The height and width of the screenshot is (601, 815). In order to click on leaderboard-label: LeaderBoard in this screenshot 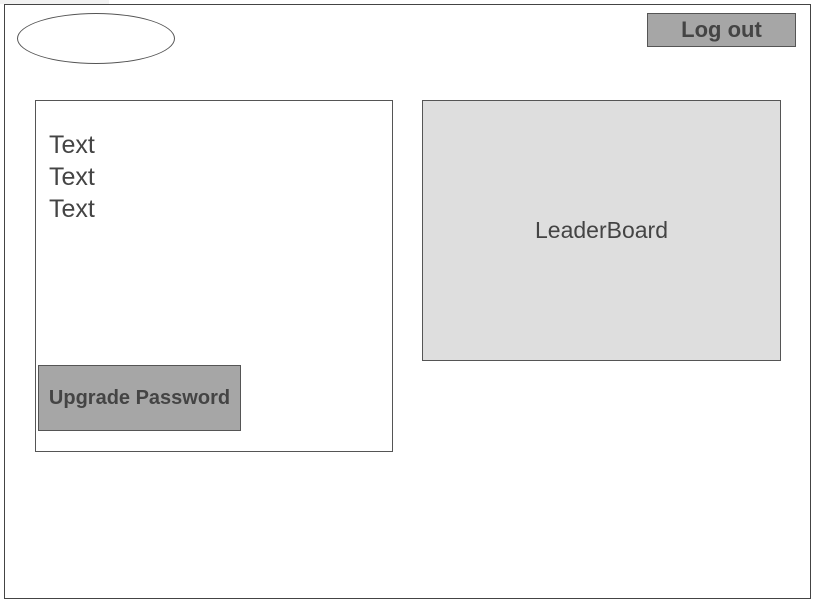, I will do `click(601, 230)`.